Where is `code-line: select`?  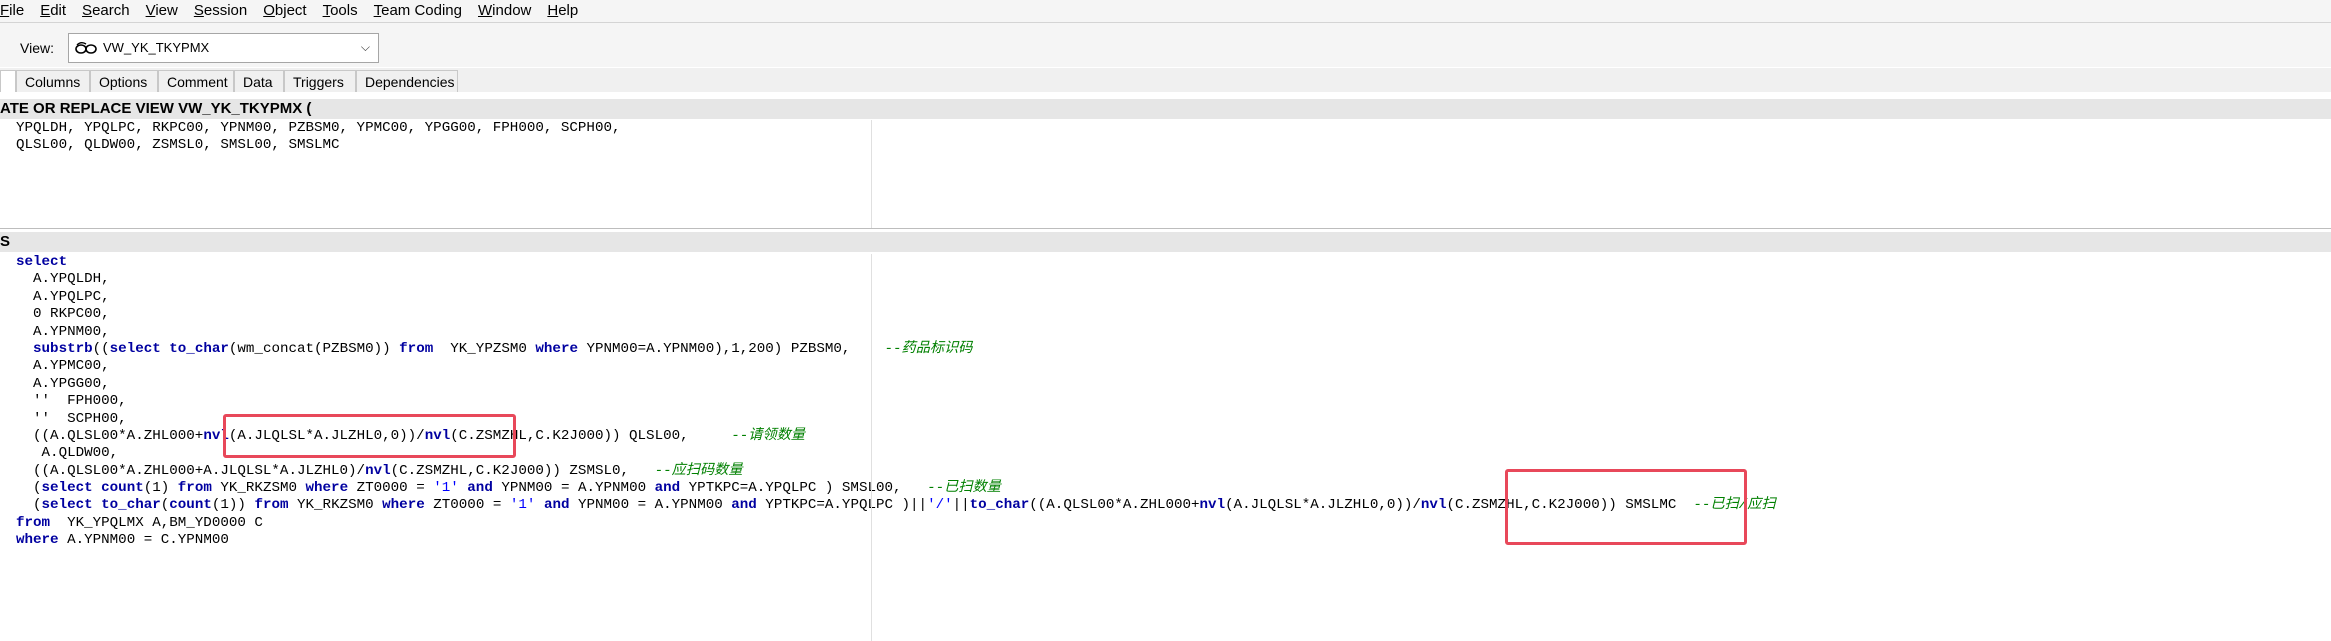
code-line: select is located at coordinates (42, 262).